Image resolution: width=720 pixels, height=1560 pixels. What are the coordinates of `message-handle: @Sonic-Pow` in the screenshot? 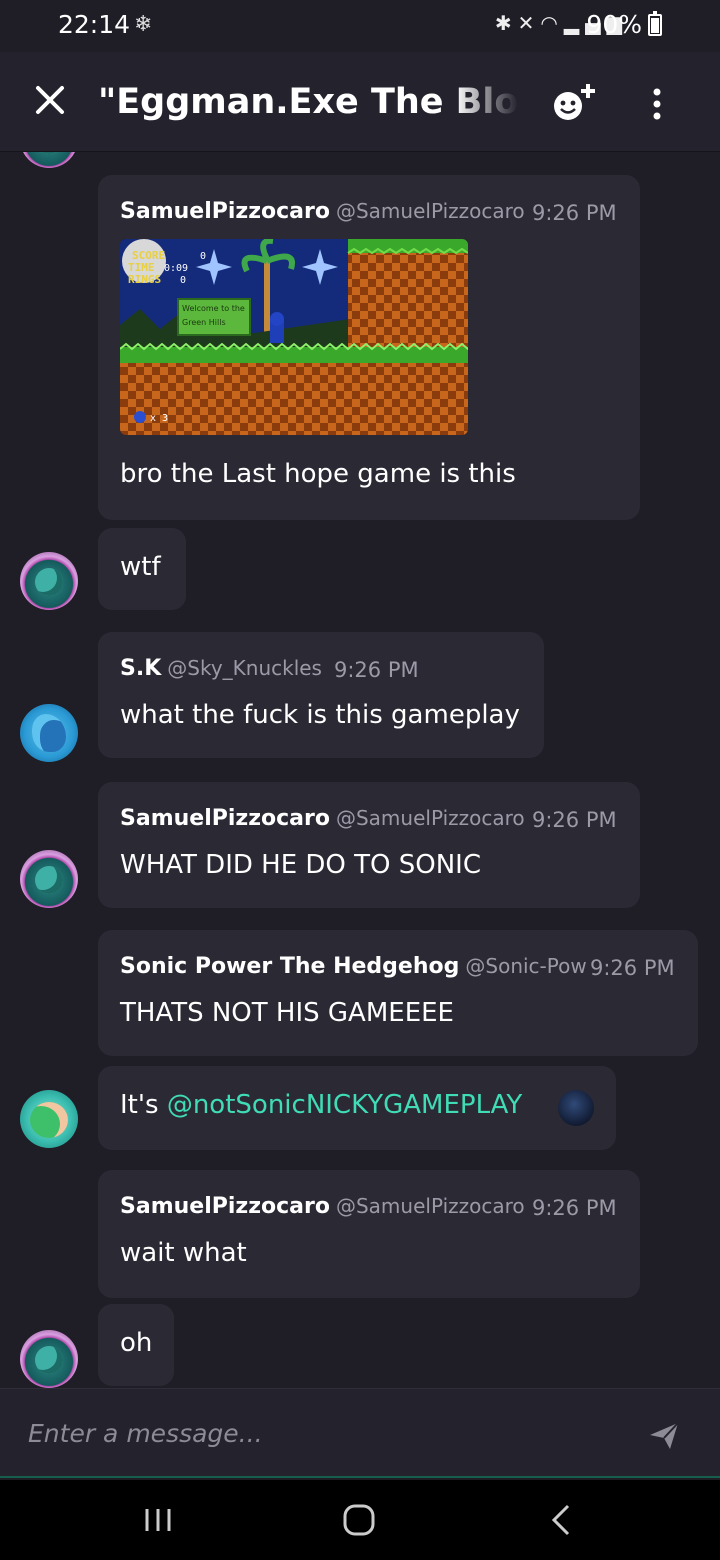 It's located at (526, 966).